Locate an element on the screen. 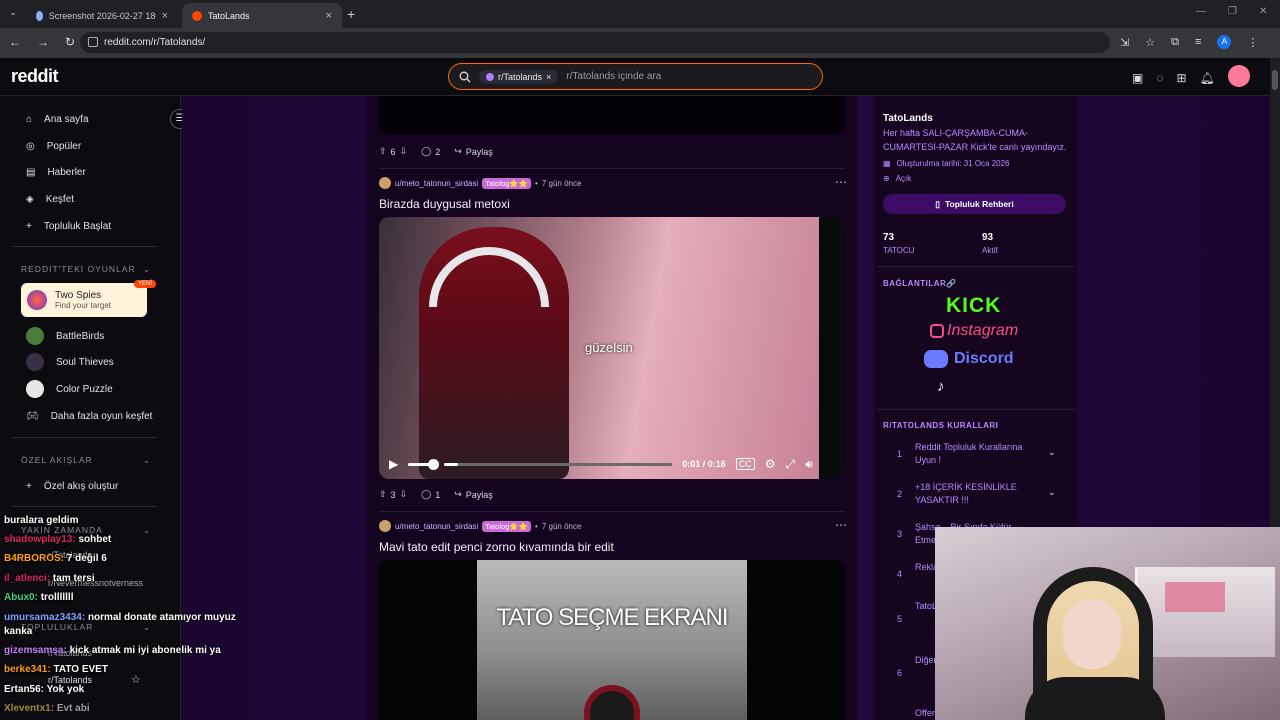 This screenshot has width=1280, height=720. game-battlebirds: BattleBirds is located at coordinates (95, 336).